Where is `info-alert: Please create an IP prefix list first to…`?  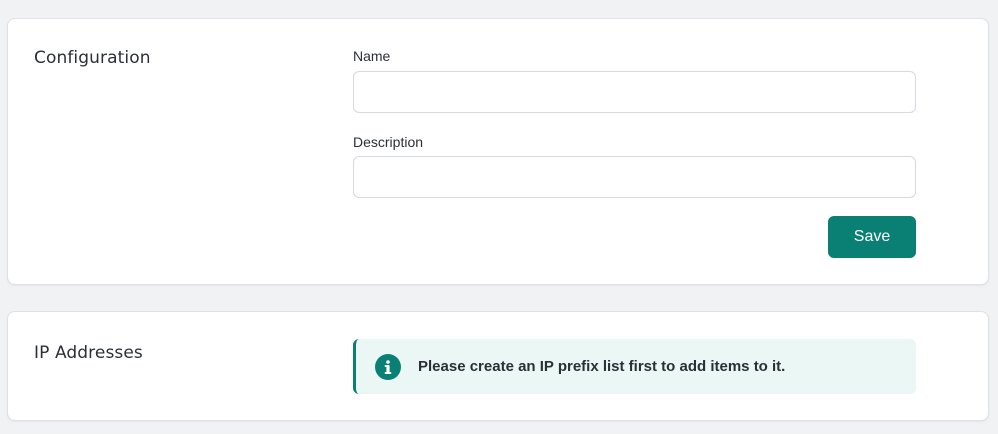
info-alert: Please create an IP prefix list first to… is located at coordinates (634, 366).